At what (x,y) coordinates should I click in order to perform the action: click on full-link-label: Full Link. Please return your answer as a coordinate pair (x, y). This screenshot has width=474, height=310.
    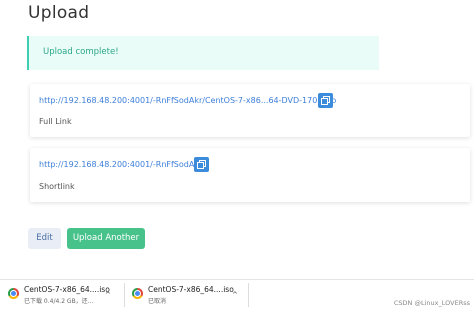
    Looking at the image, I should click on (55, 121).